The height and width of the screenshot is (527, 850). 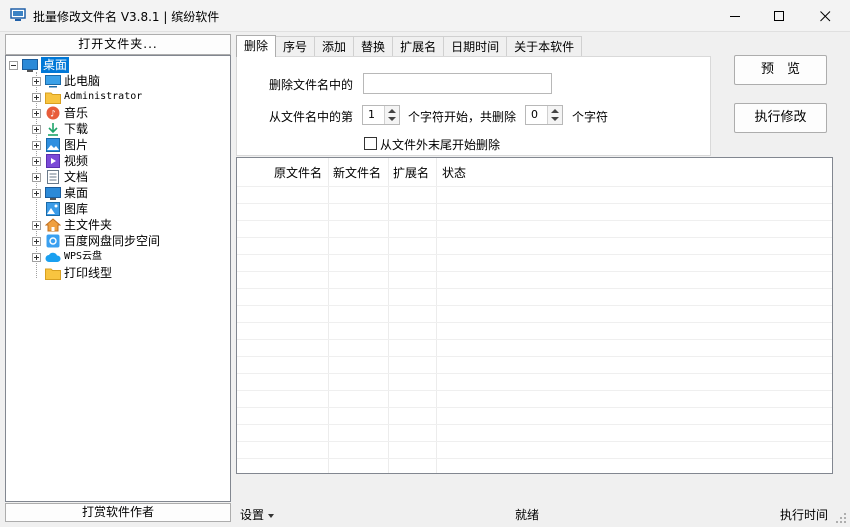 What do you see at coordinates (544, 115) in the screenshot?
I see `delete-count-stepper: 0` at bounding box center [544, 115].